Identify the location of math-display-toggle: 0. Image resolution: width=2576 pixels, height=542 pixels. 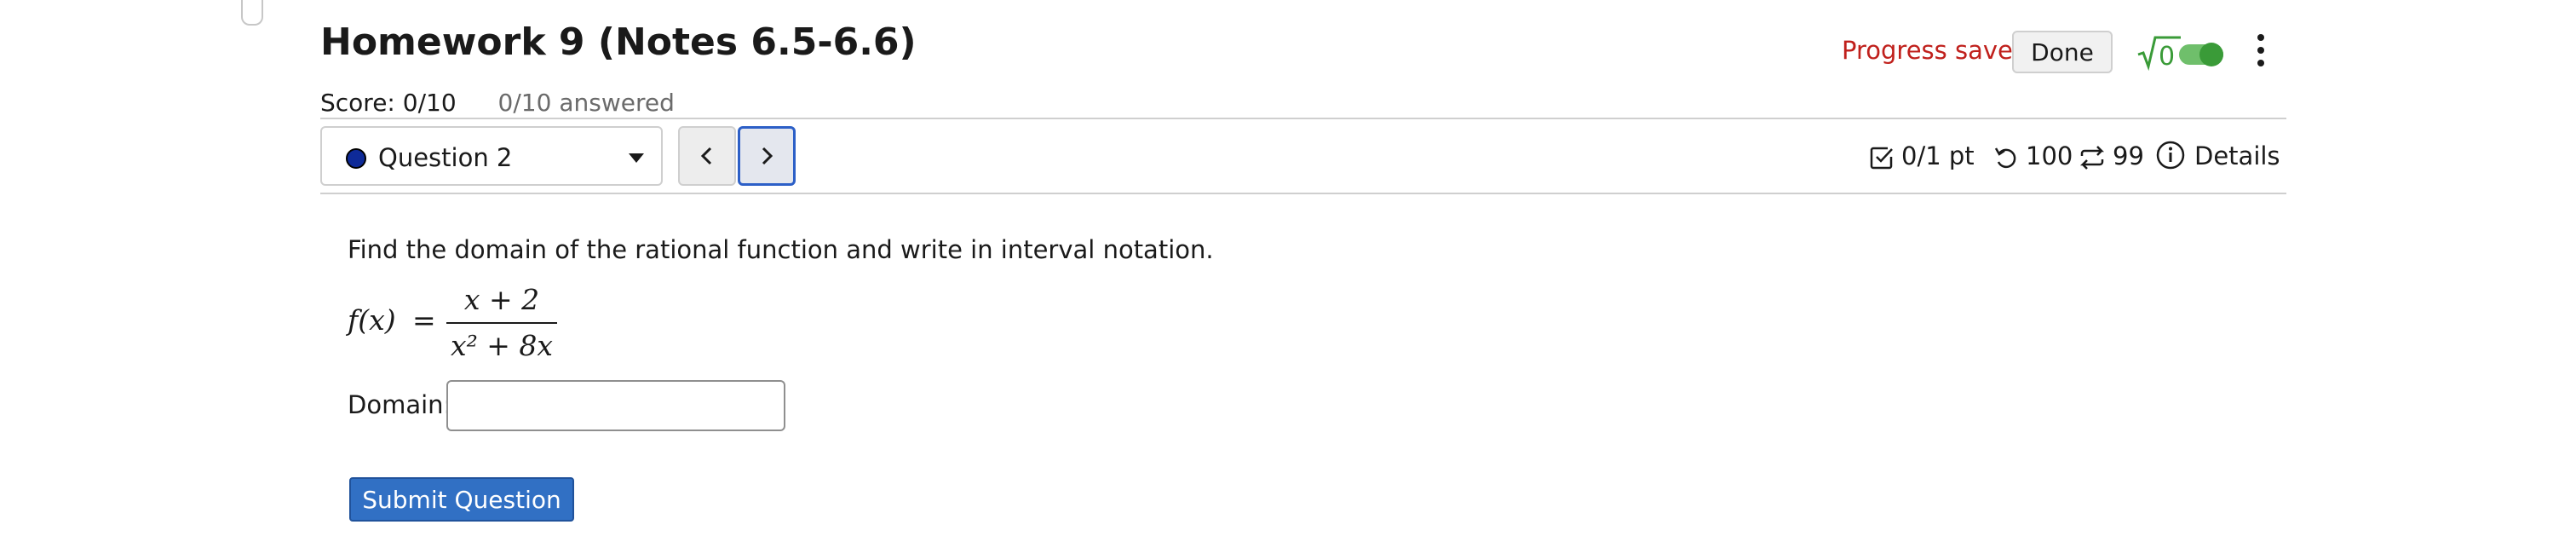
(2183, 53).